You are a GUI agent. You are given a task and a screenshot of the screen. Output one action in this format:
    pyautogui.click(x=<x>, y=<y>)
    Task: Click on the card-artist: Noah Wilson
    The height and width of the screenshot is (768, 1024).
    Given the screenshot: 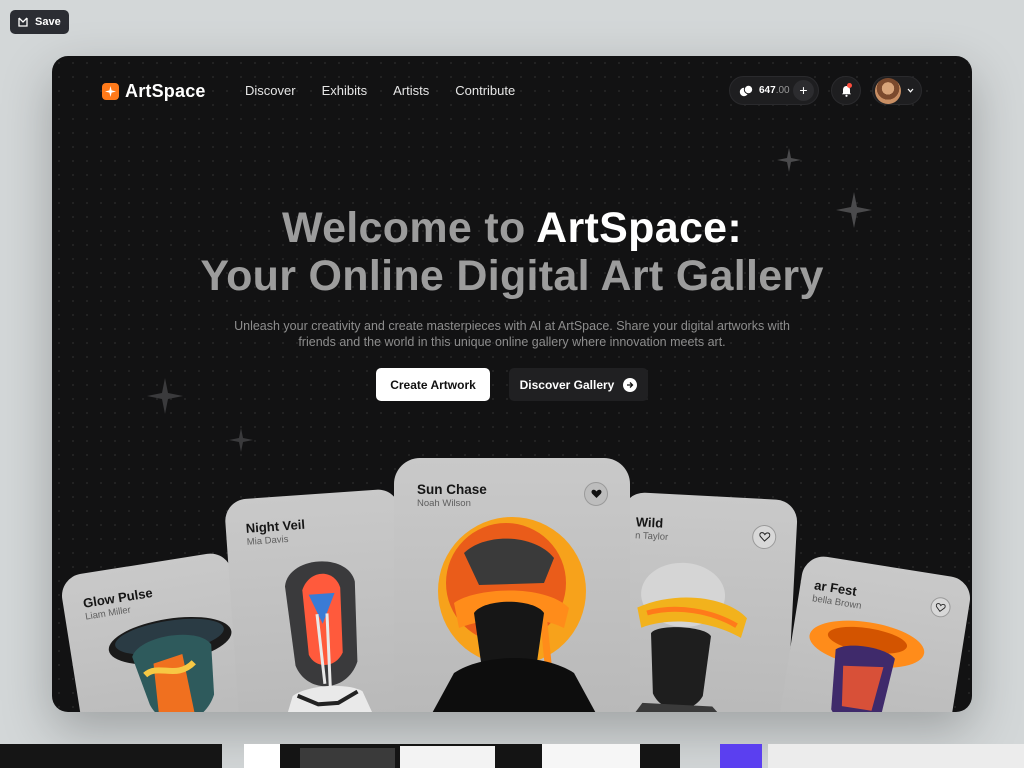 What is the action you would take?
    pyautogui.click(x=444, y=503)
    